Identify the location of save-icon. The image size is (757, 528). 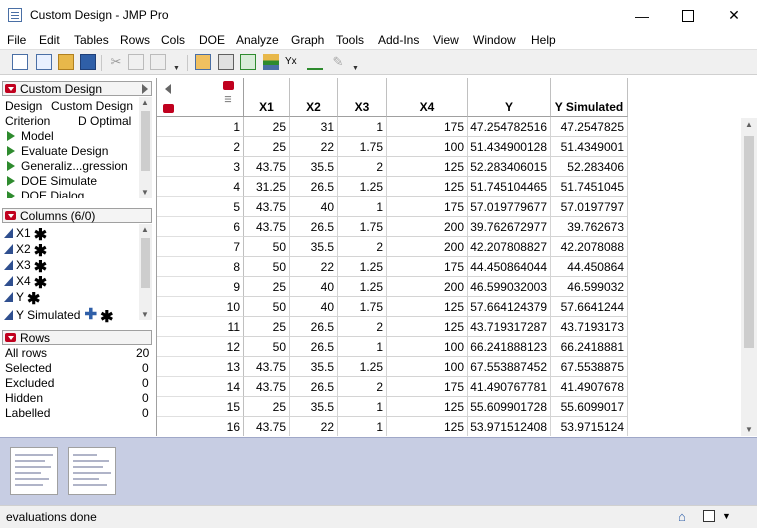
(88, 62).